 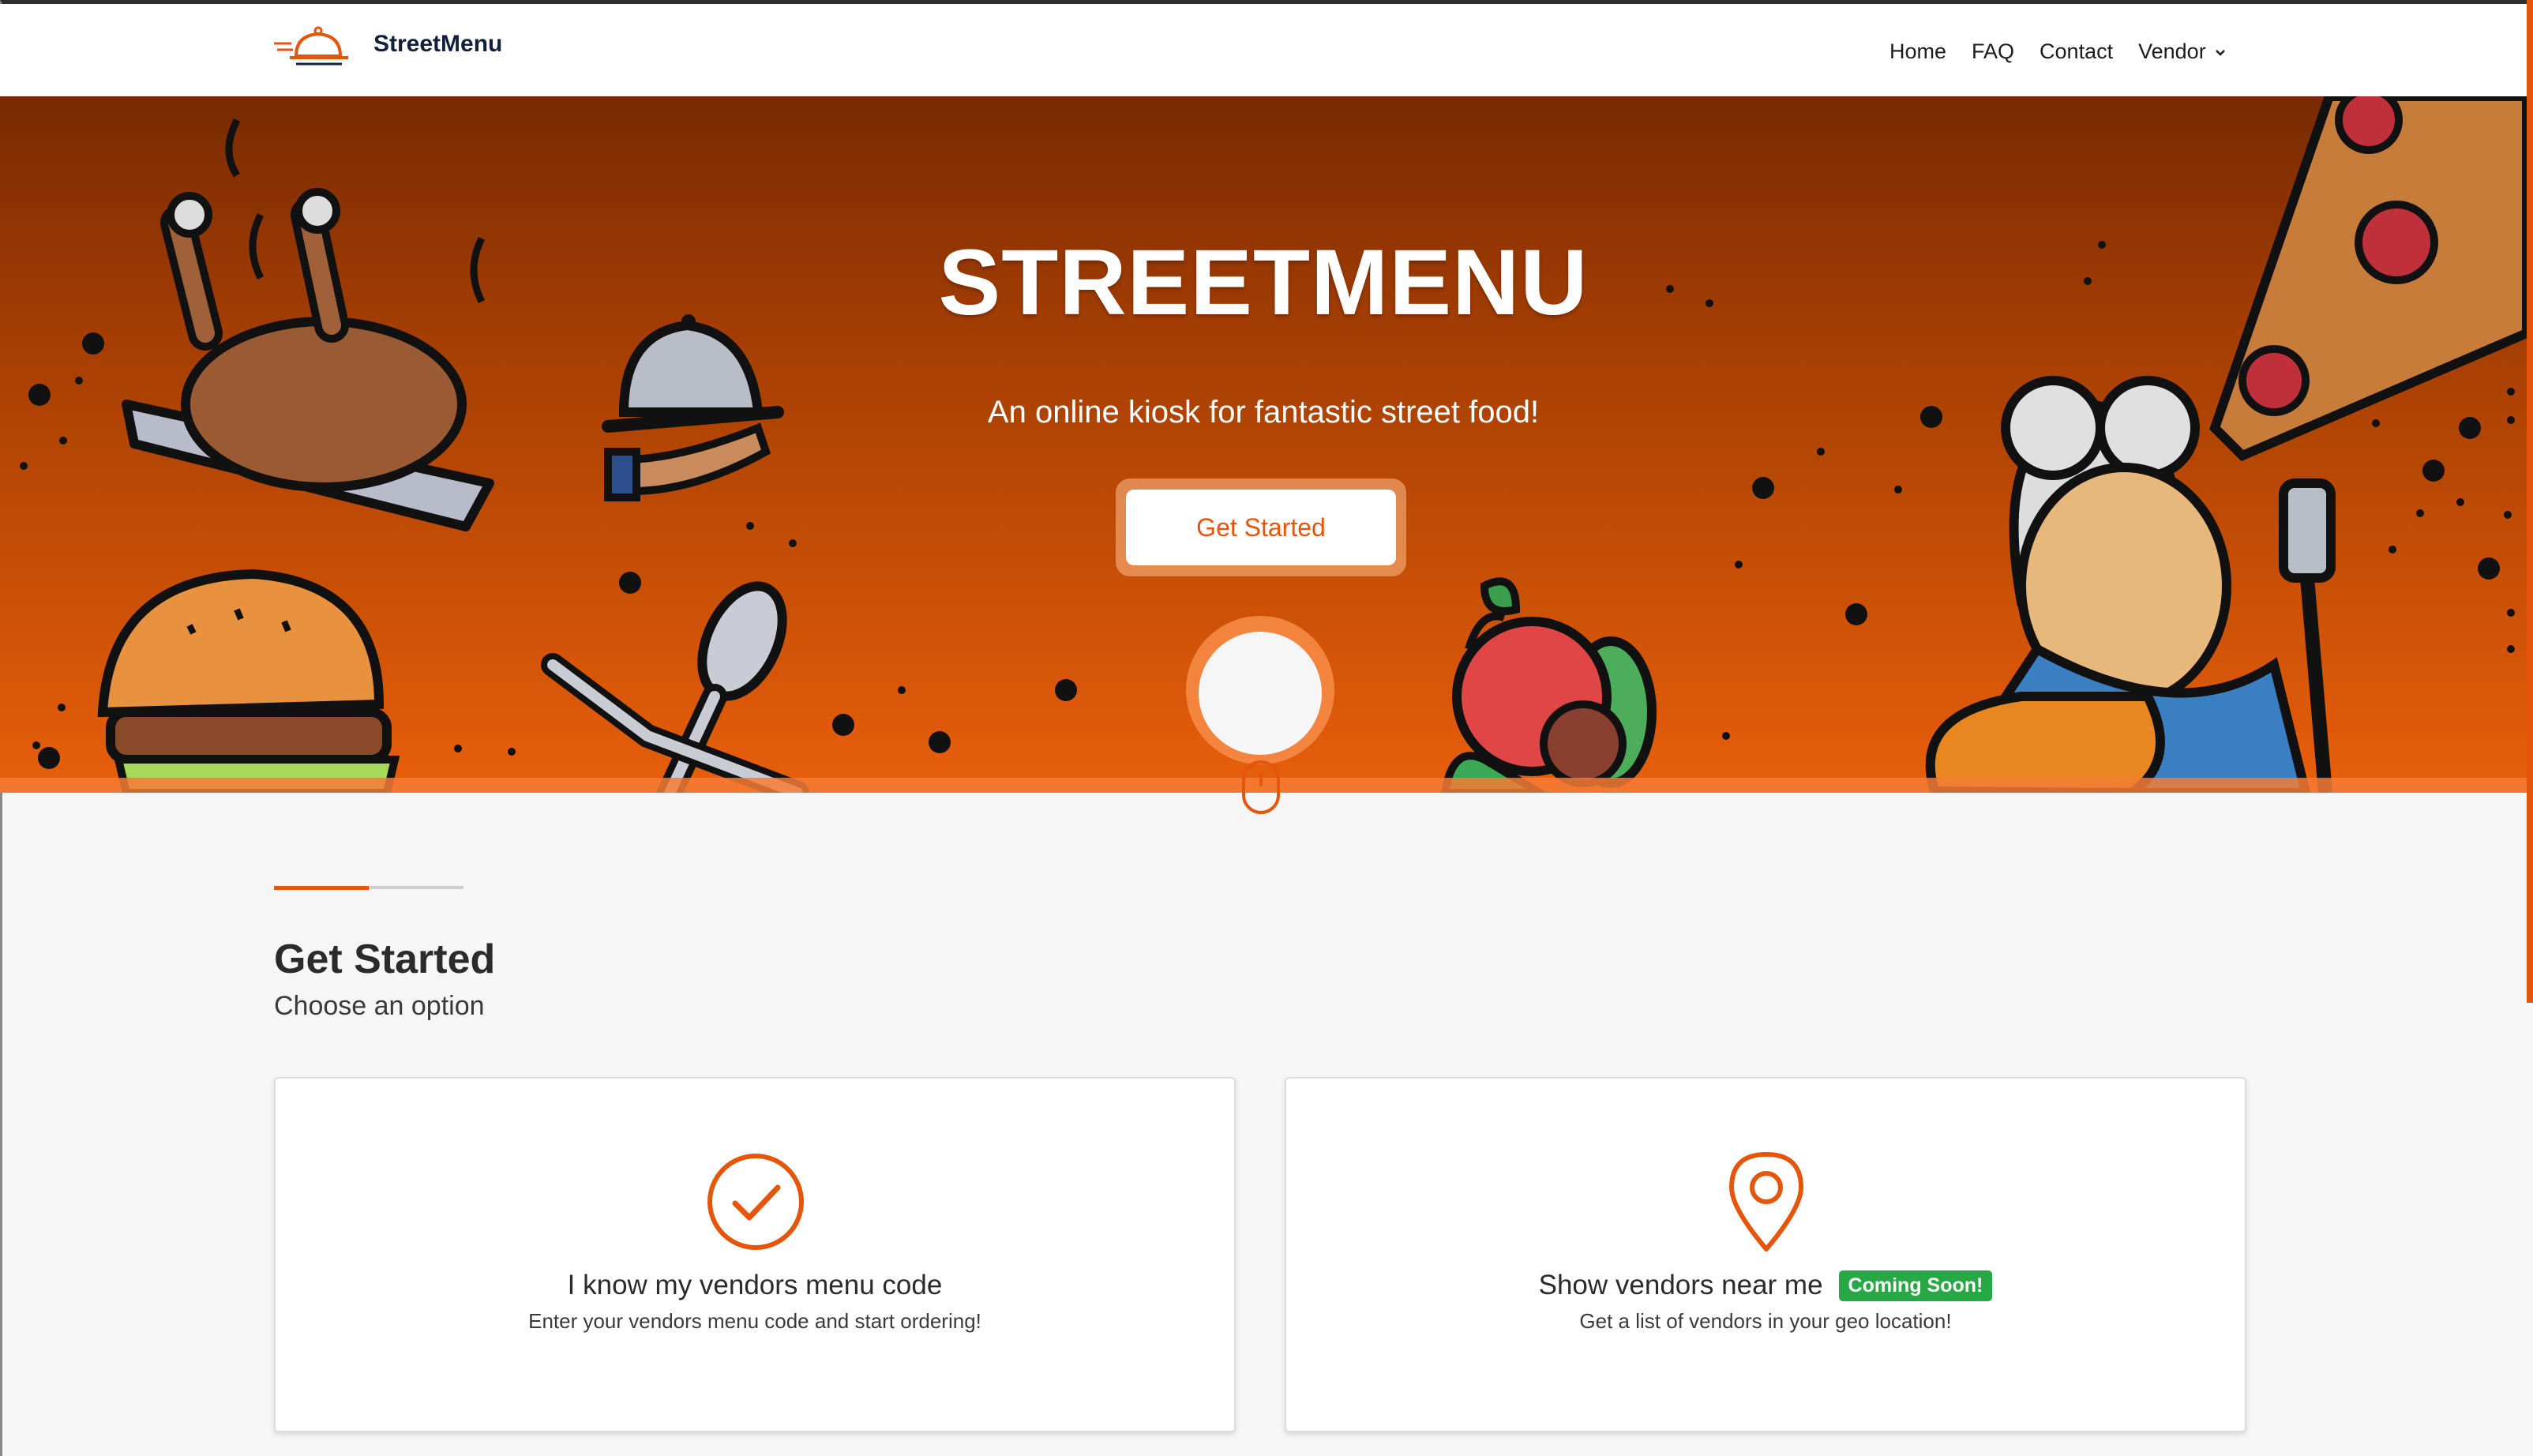 I want to click on brand: StreetMenu, so click(x=387, y=44).